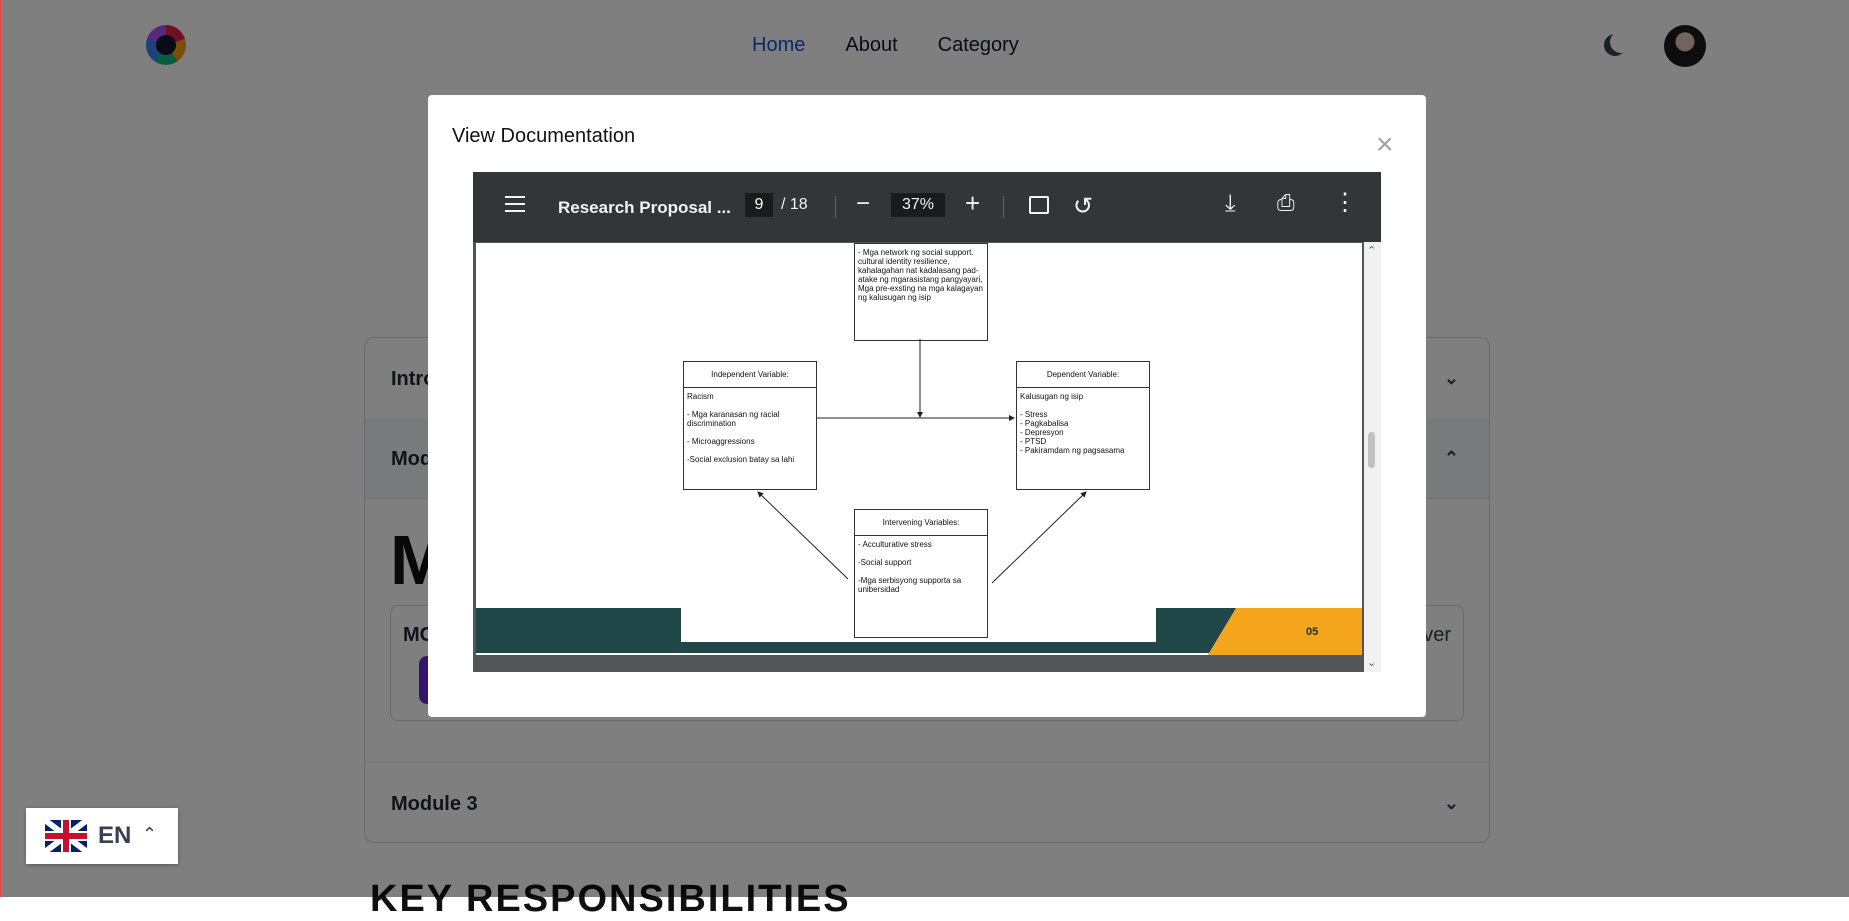 The width and height of the screenshot is (1849, 921). I want to click on modal-title: View Documentation, so click(544, 136).